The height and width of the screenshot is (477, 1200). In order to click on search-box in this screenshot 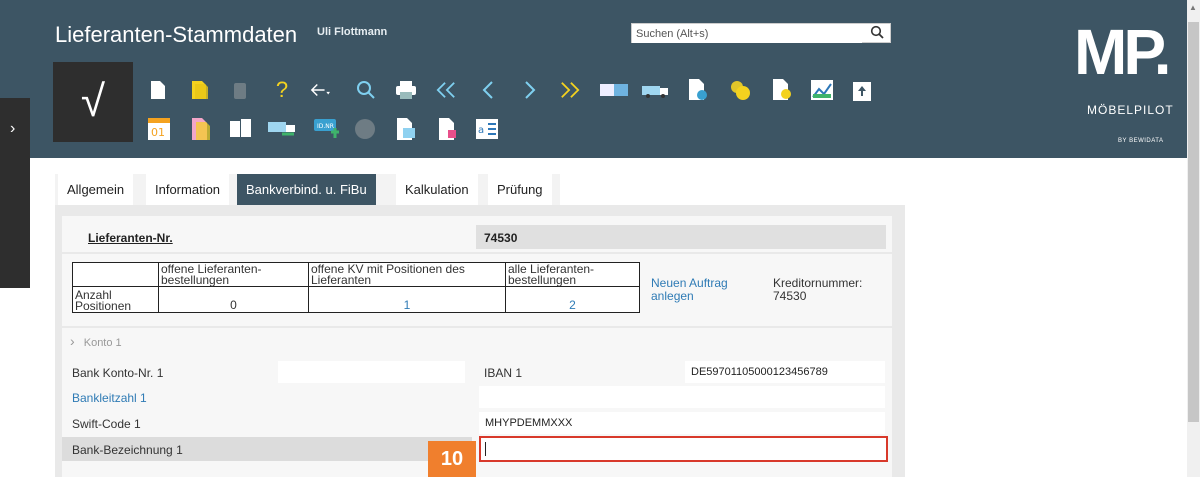, I will do `click(761, 33)`.